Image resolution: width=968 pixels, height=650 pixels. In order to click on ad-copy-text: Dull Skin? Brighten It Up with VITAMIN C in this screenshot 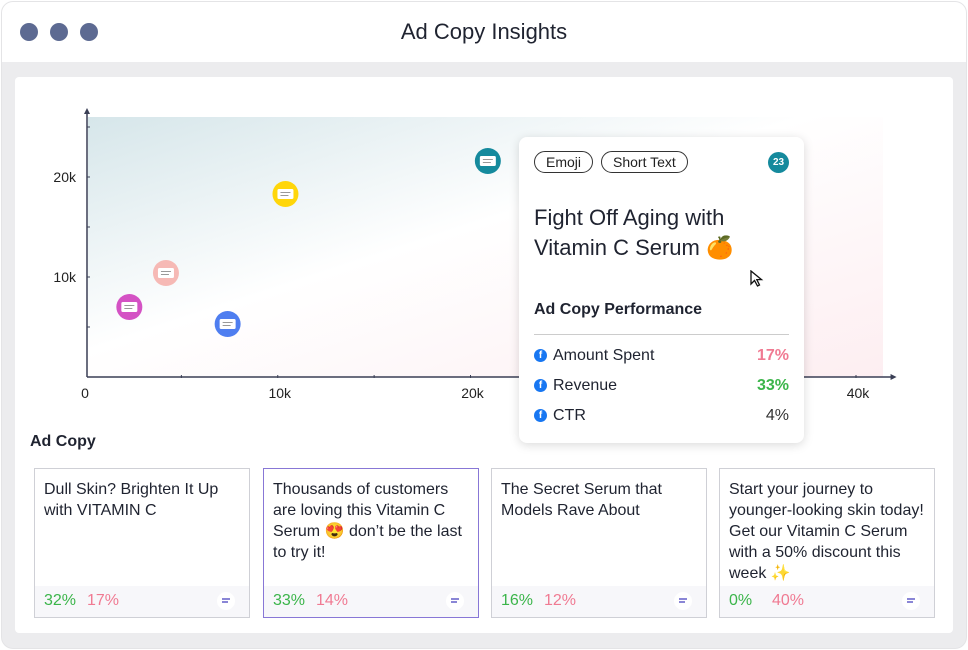, I will do `click(131, 500)`.